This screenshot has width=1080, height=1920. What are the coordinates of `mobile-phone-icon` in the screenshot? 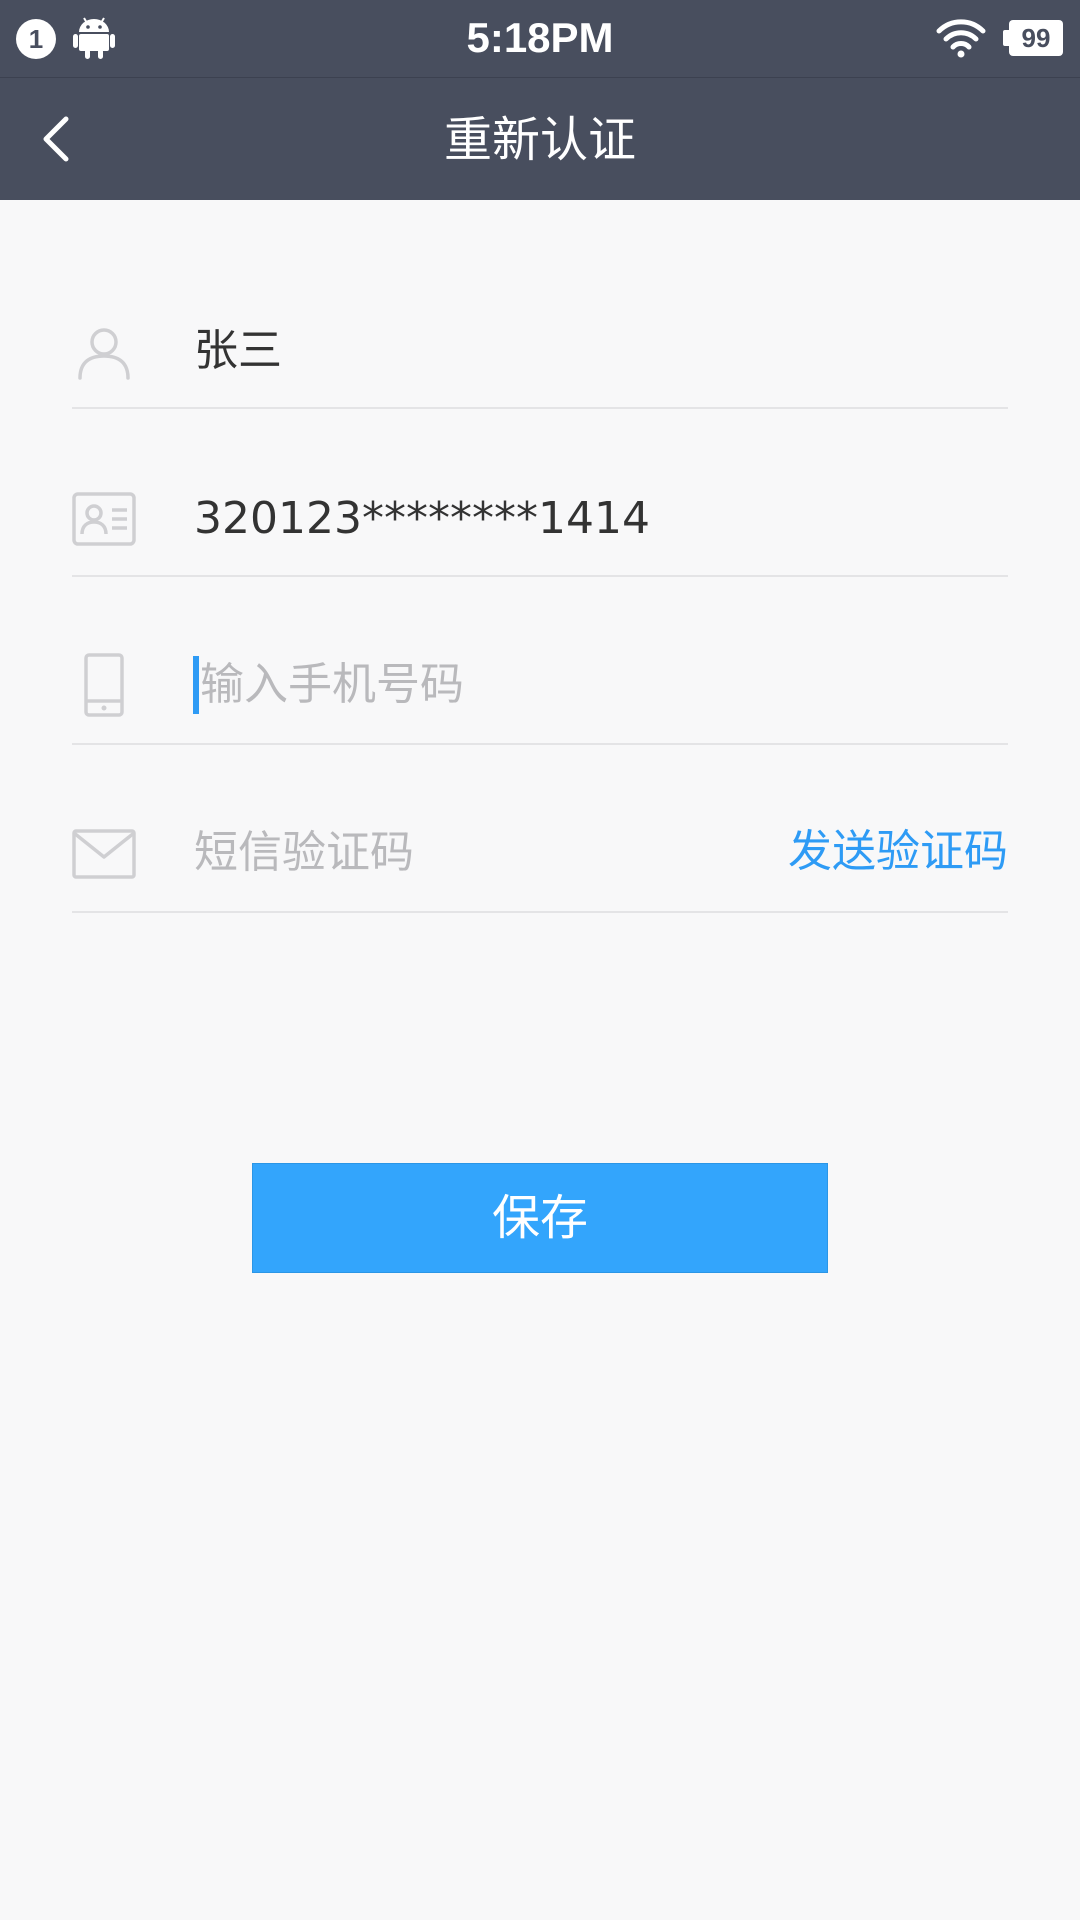 It's located at (104, 685).